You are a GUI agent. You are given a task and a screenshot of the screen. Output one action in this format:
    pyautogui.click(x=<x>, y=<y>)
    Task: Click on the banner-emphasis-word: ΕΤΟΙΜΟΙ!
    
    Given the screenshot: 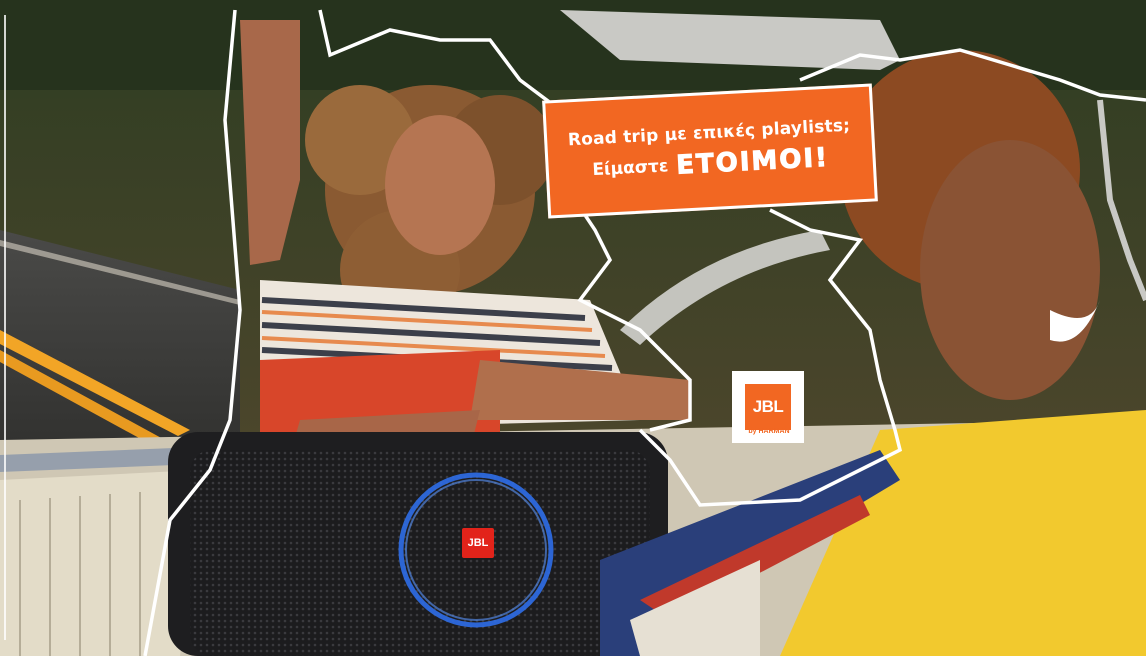 What is the action you would take?
    pyautogui.click(x=752, y=161)
    